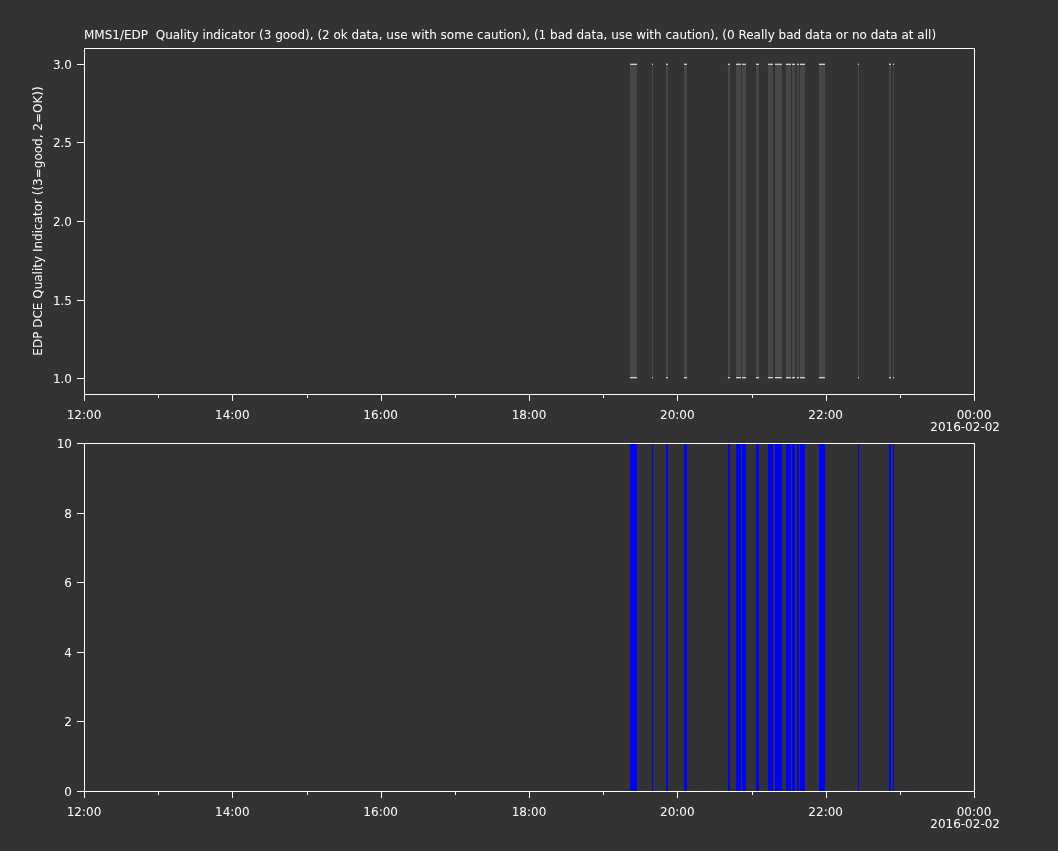 The height and width of the screenshot is (851, 1058). What do you see at coordinates (62, 64) in the screenshot?
I see `y-tick-label: 3.0` at bounding box center [62, 64].